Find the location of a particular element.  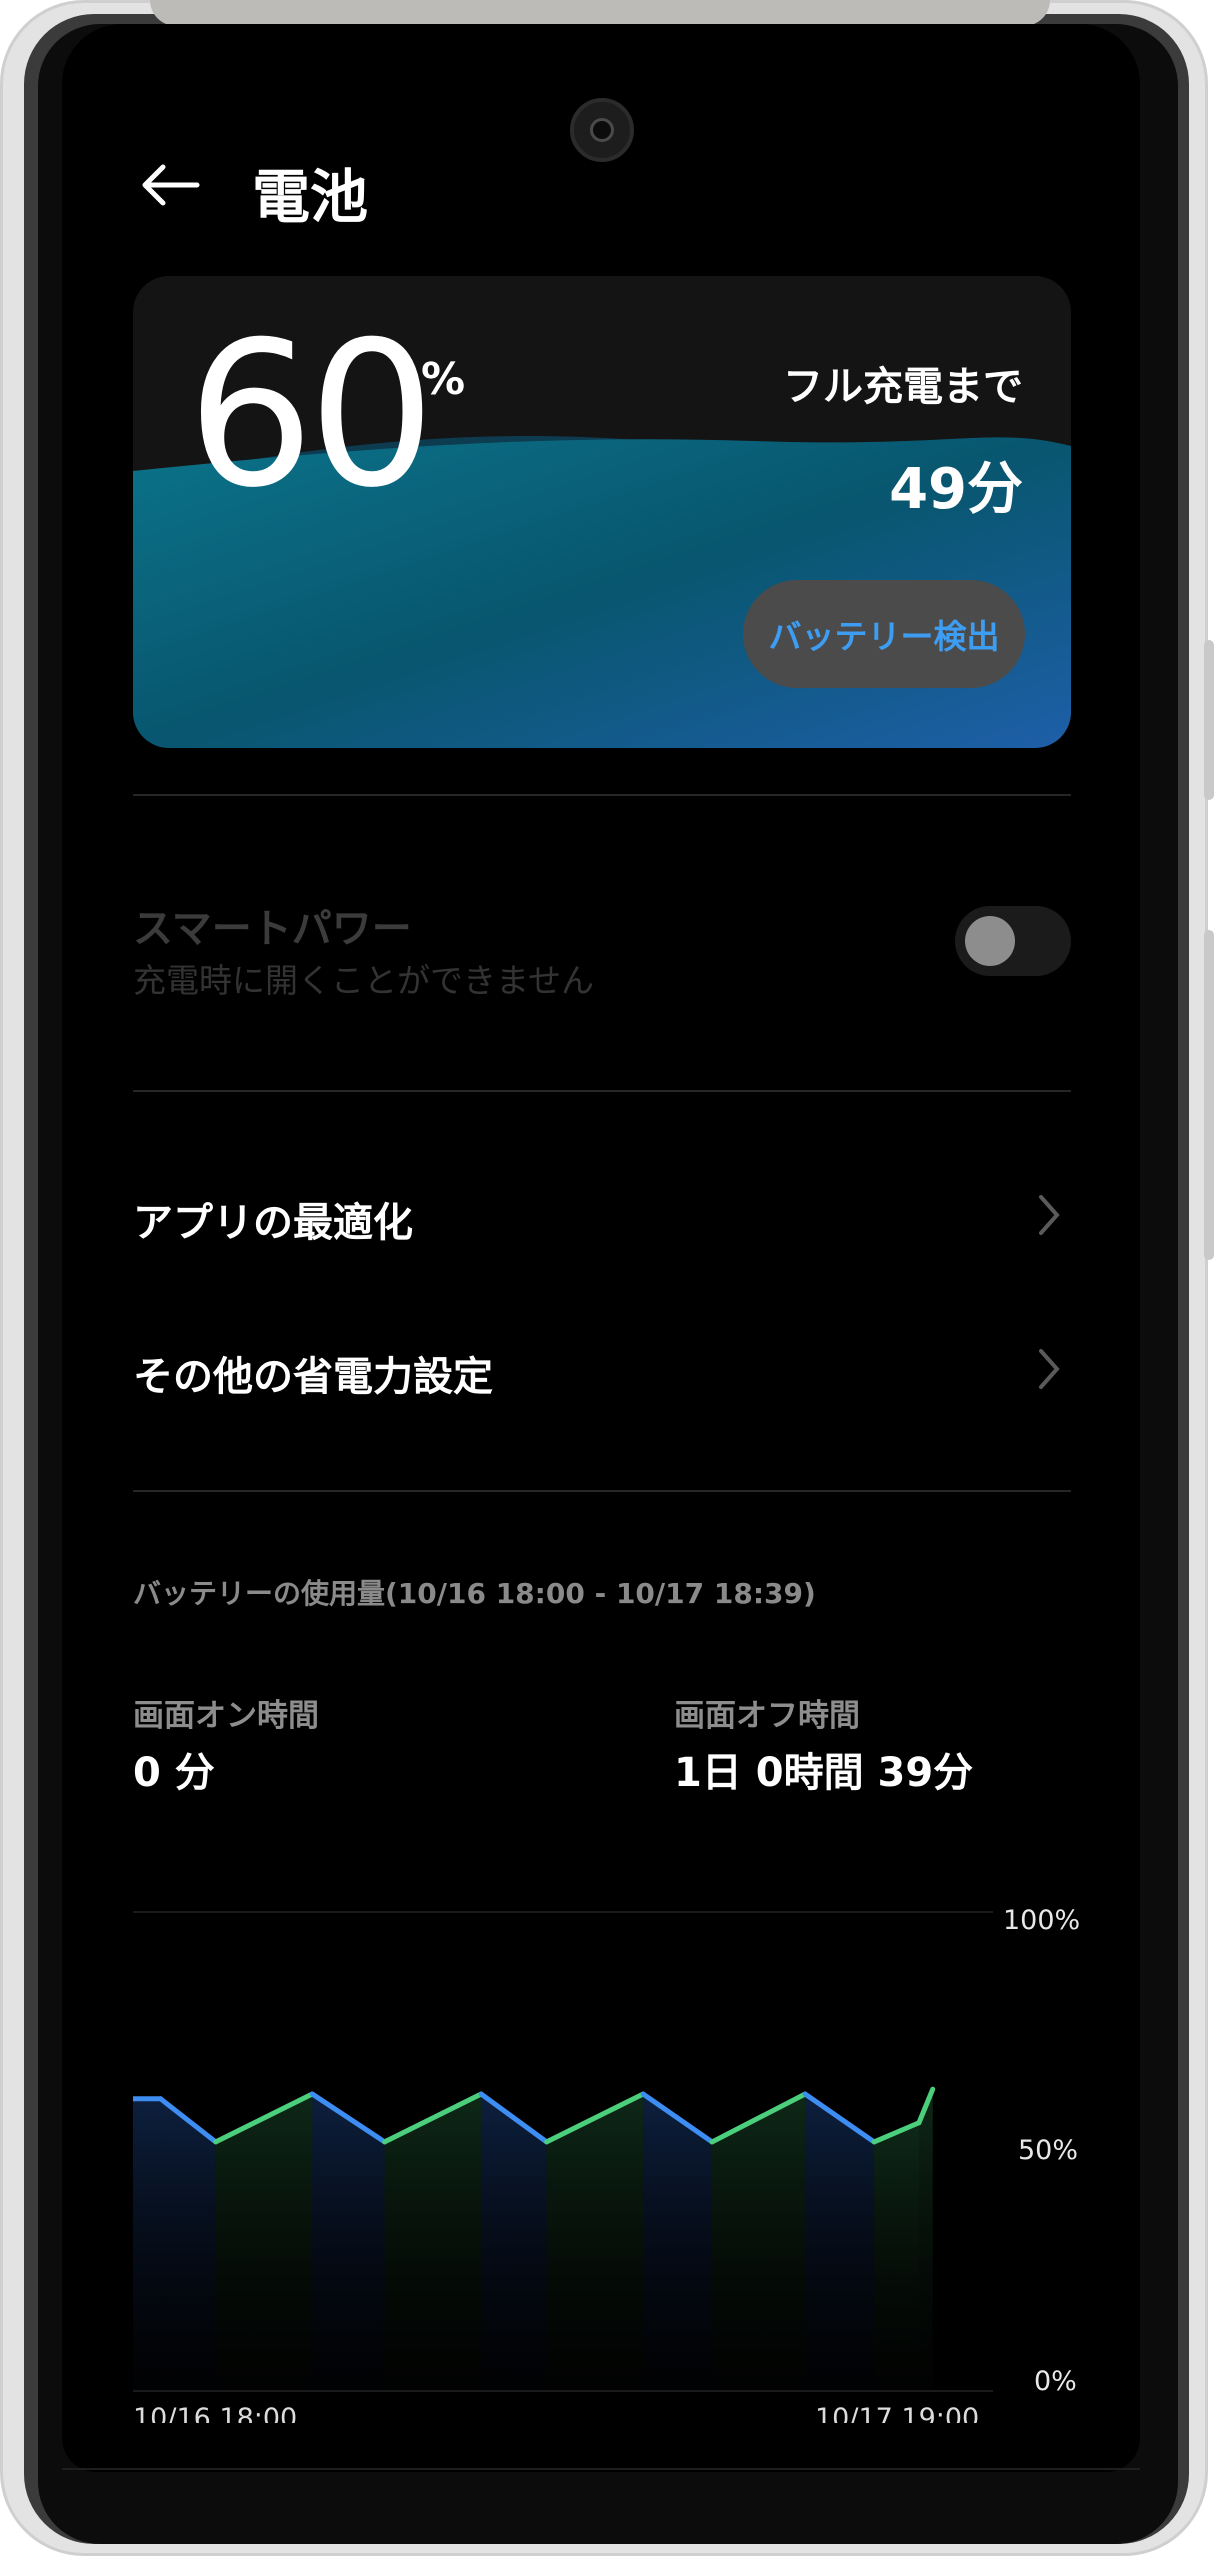

screen-off-label: 画面オフ時間 is located at coordinates (767, 1716).